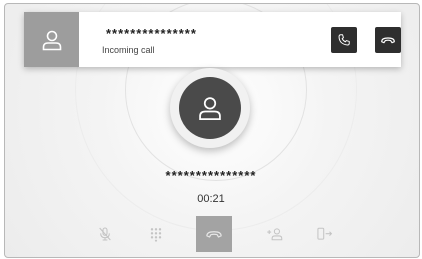  Describe the element at coordinates (151, 33) in the screenshot. I see `banner-caller-name: ***************` at that location.